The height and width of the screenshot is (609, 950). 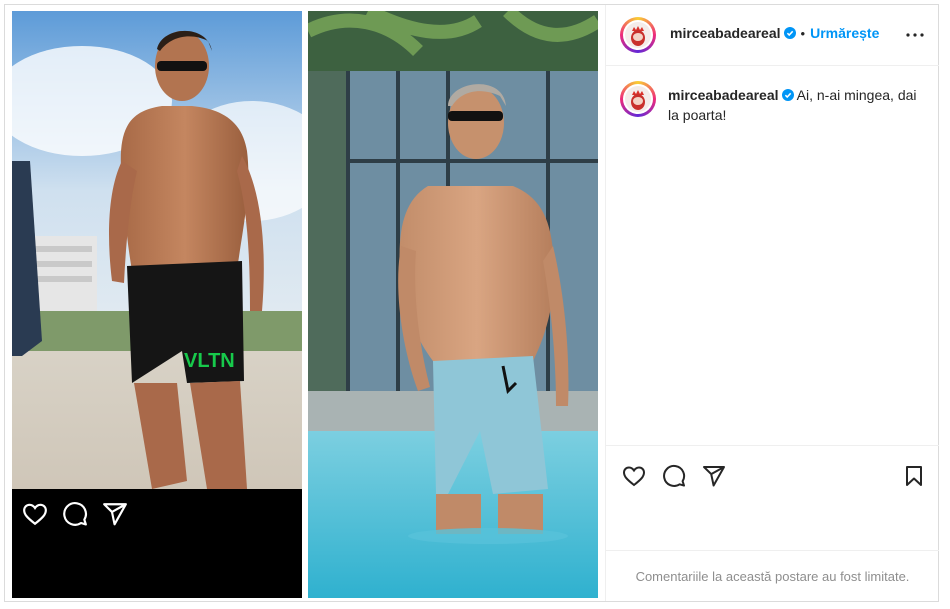 I want to click on caption-username: mirceabadeareal, so click(x=723, y=95).